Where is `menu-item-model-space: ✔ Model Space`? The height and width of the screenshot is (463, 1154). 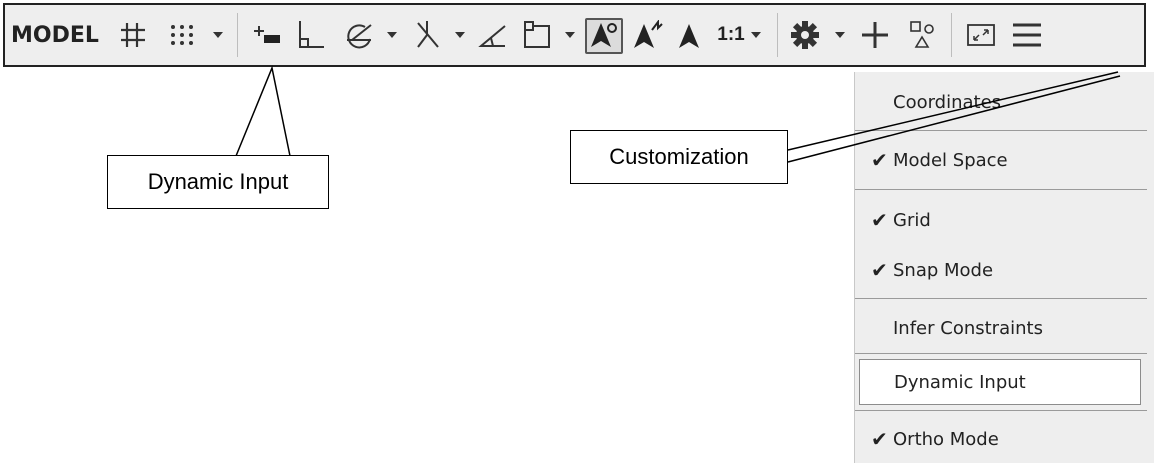 menu-item-model-space: ✔ Model Space is located at coordinates (1001, 160).